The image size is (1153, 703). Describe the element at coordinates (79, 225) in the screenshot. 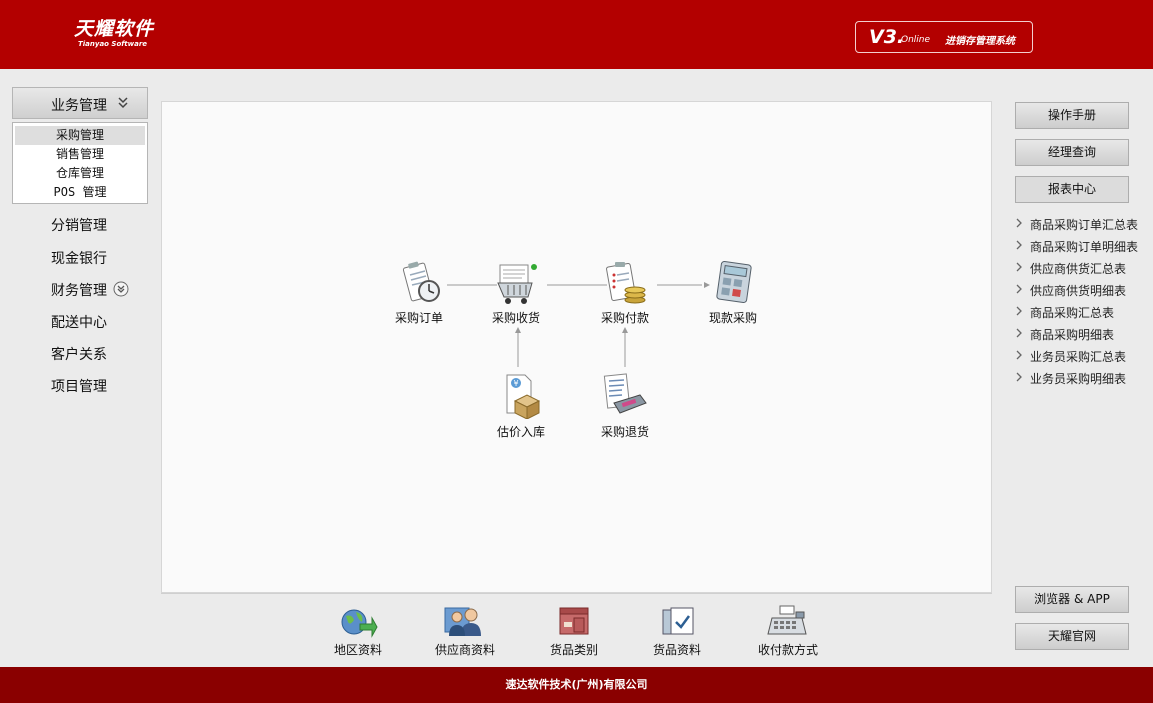

I see `nav-item-distribution: 分销管理` at that location.